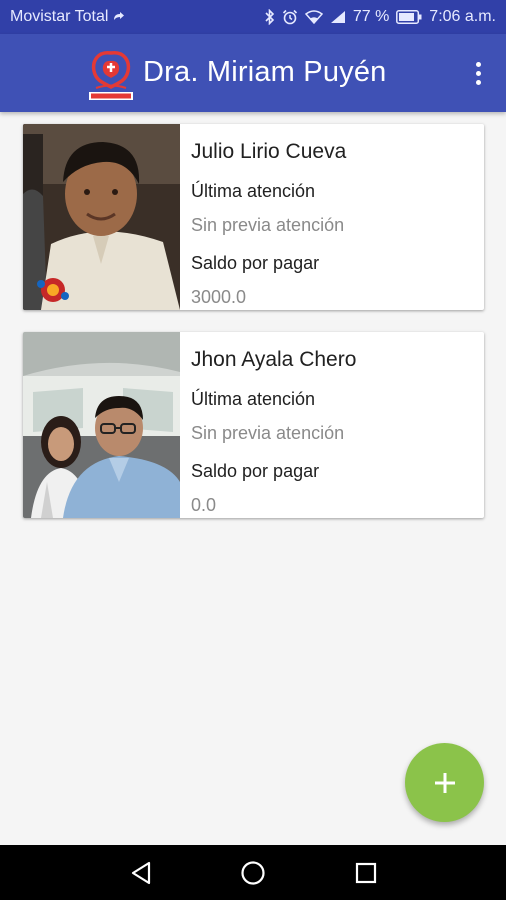 Image resolution: width=506 pixels, height=900 pixels. I want to click on add-icon, so click(444, 782).